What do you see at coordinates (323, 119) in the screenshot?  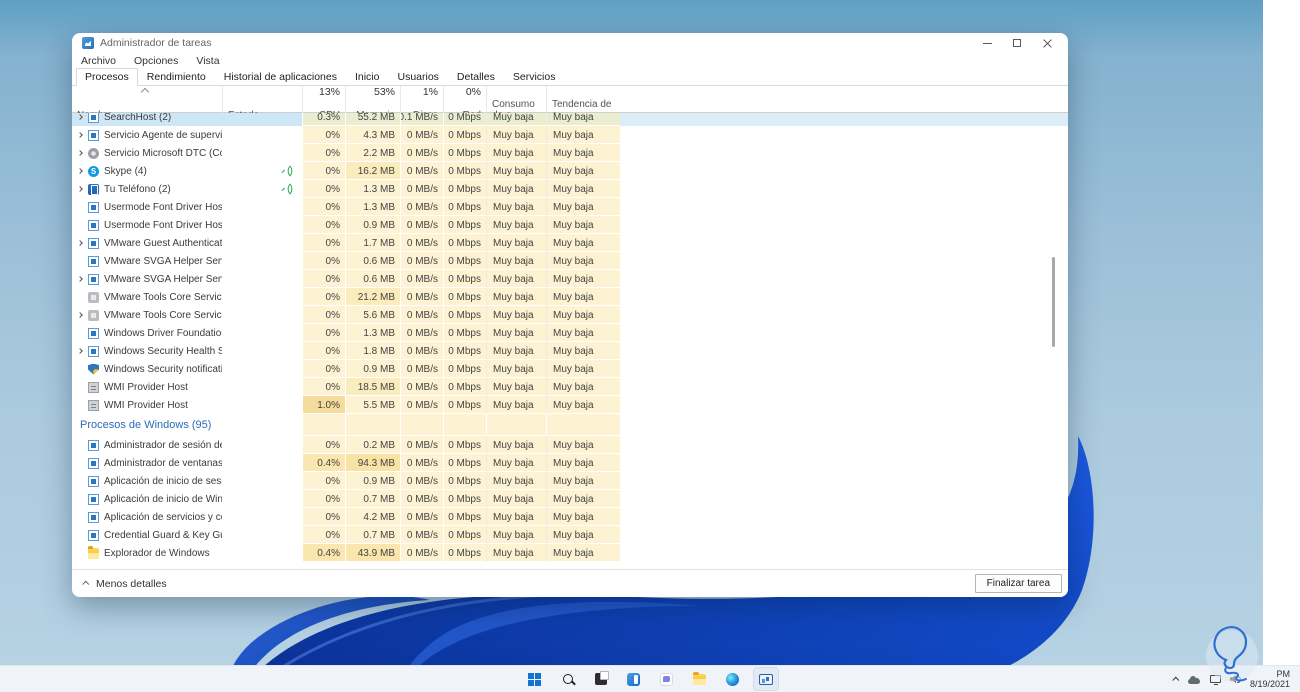 I see `cpu-cell: 0.3%` at bounding box center [323, 119].